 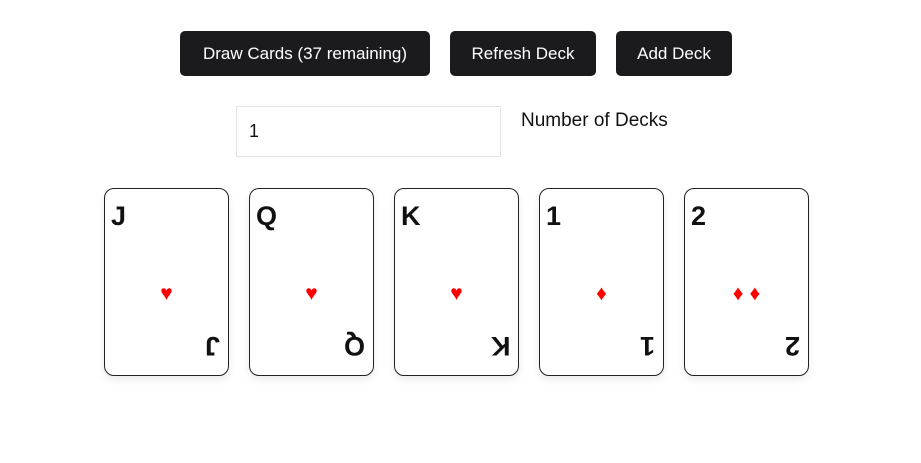 What do you see at coordinates (212, 346) in the screenshot?
I see `card-rank-bottom: J` at bounding box center [212, 346].